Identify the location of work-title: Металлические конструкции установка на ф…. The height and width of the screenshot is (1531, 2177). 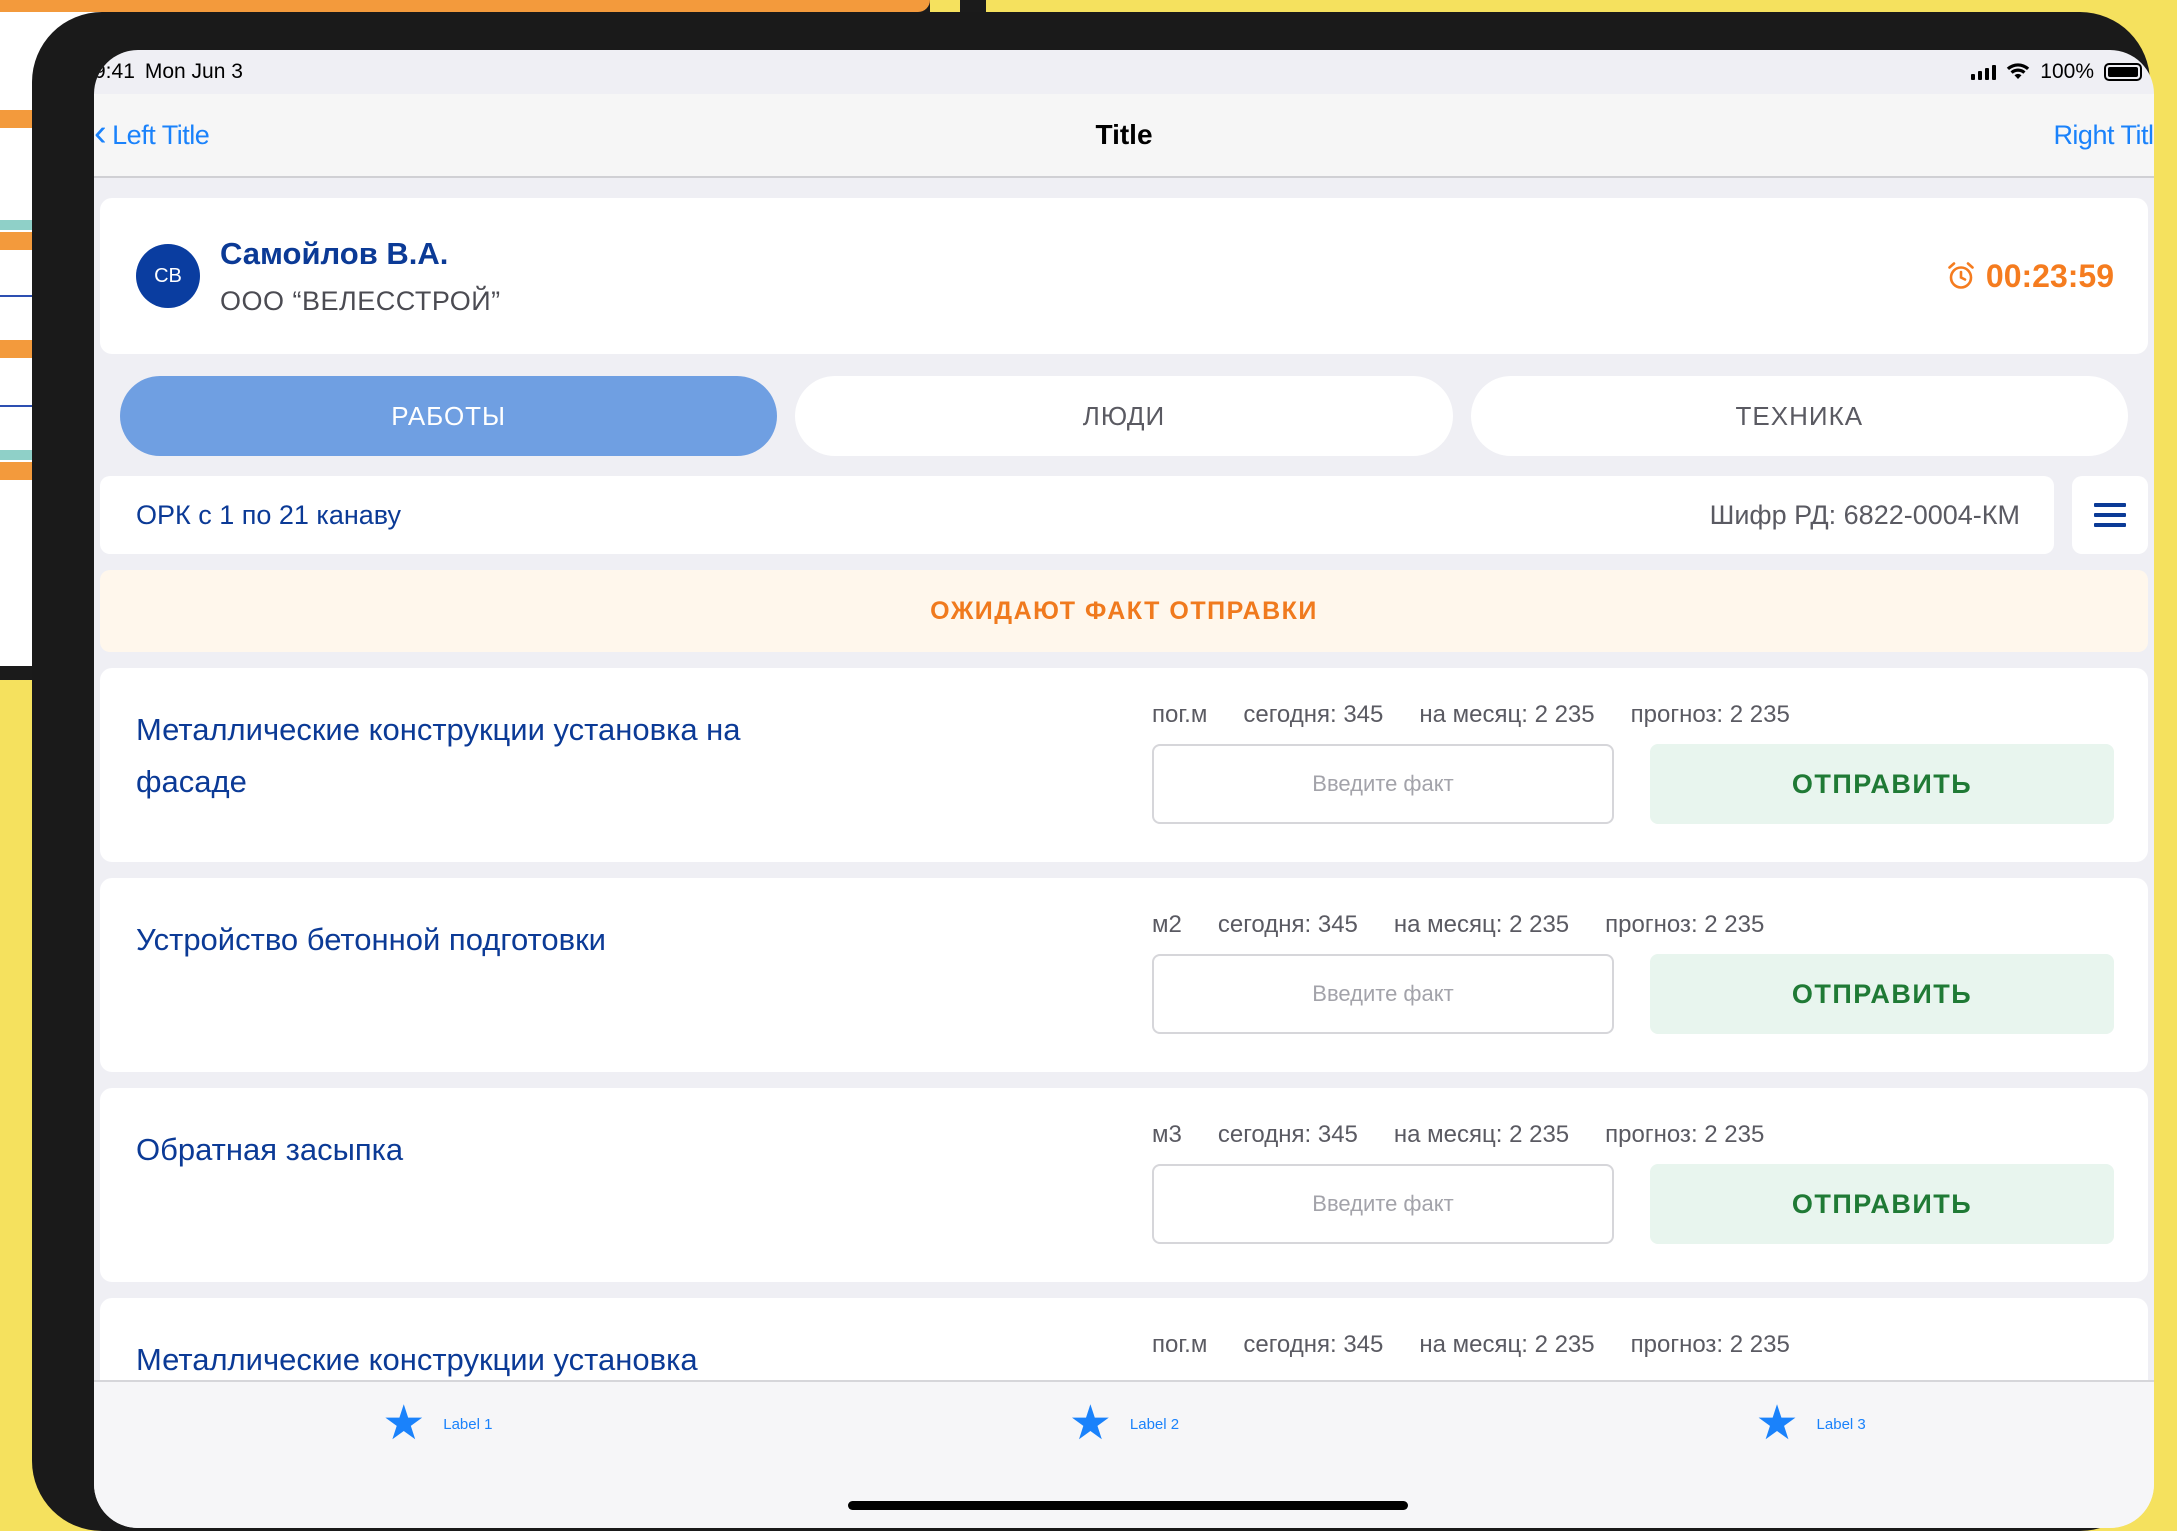
(438, 755).